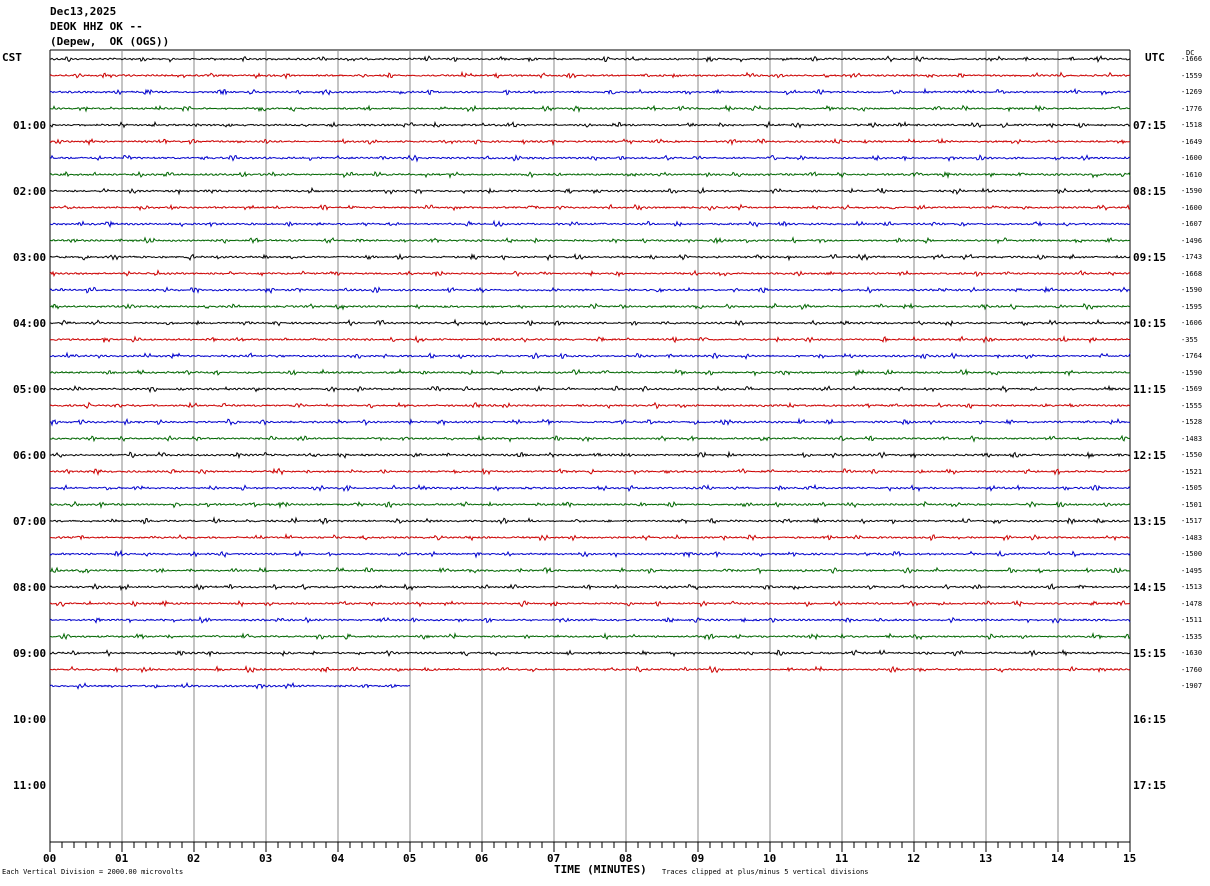 The image size is (1210, 886). I want to click on dc-offset: -1495, so click(1192, 570).